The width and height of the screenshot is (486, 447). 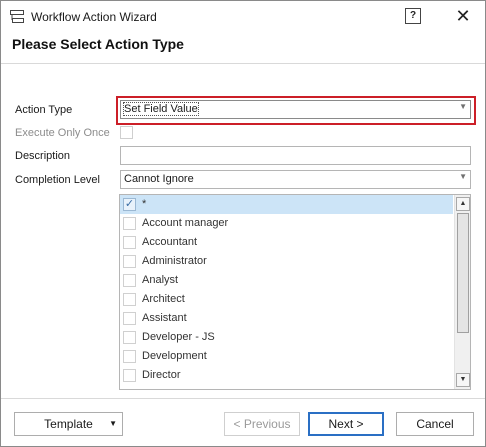 What do you see at coordinates (43, 156) in the screenshot?
I see `description-label: Description` at bounding box center [43, 156].